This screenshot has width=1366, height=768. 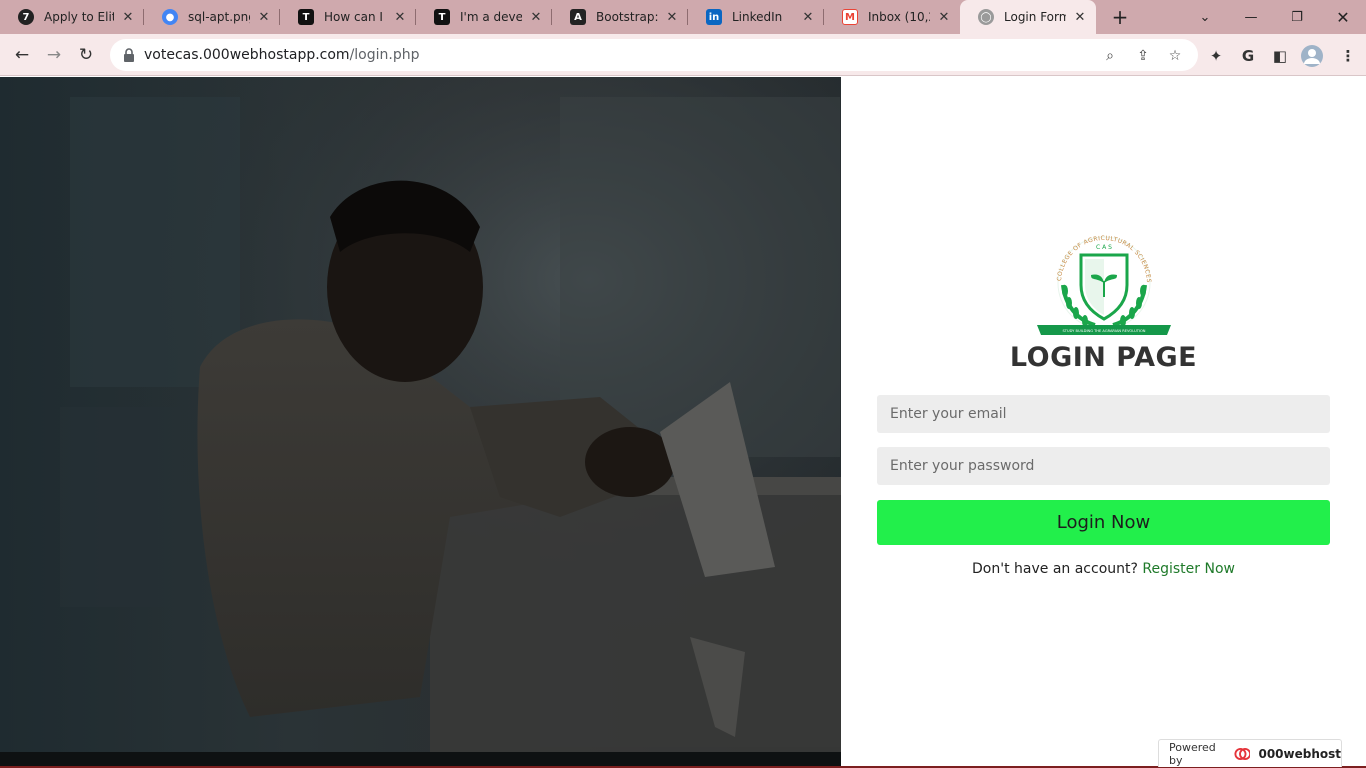 I want to click on webhost-logo-icon, so click(x=1242, y=753).